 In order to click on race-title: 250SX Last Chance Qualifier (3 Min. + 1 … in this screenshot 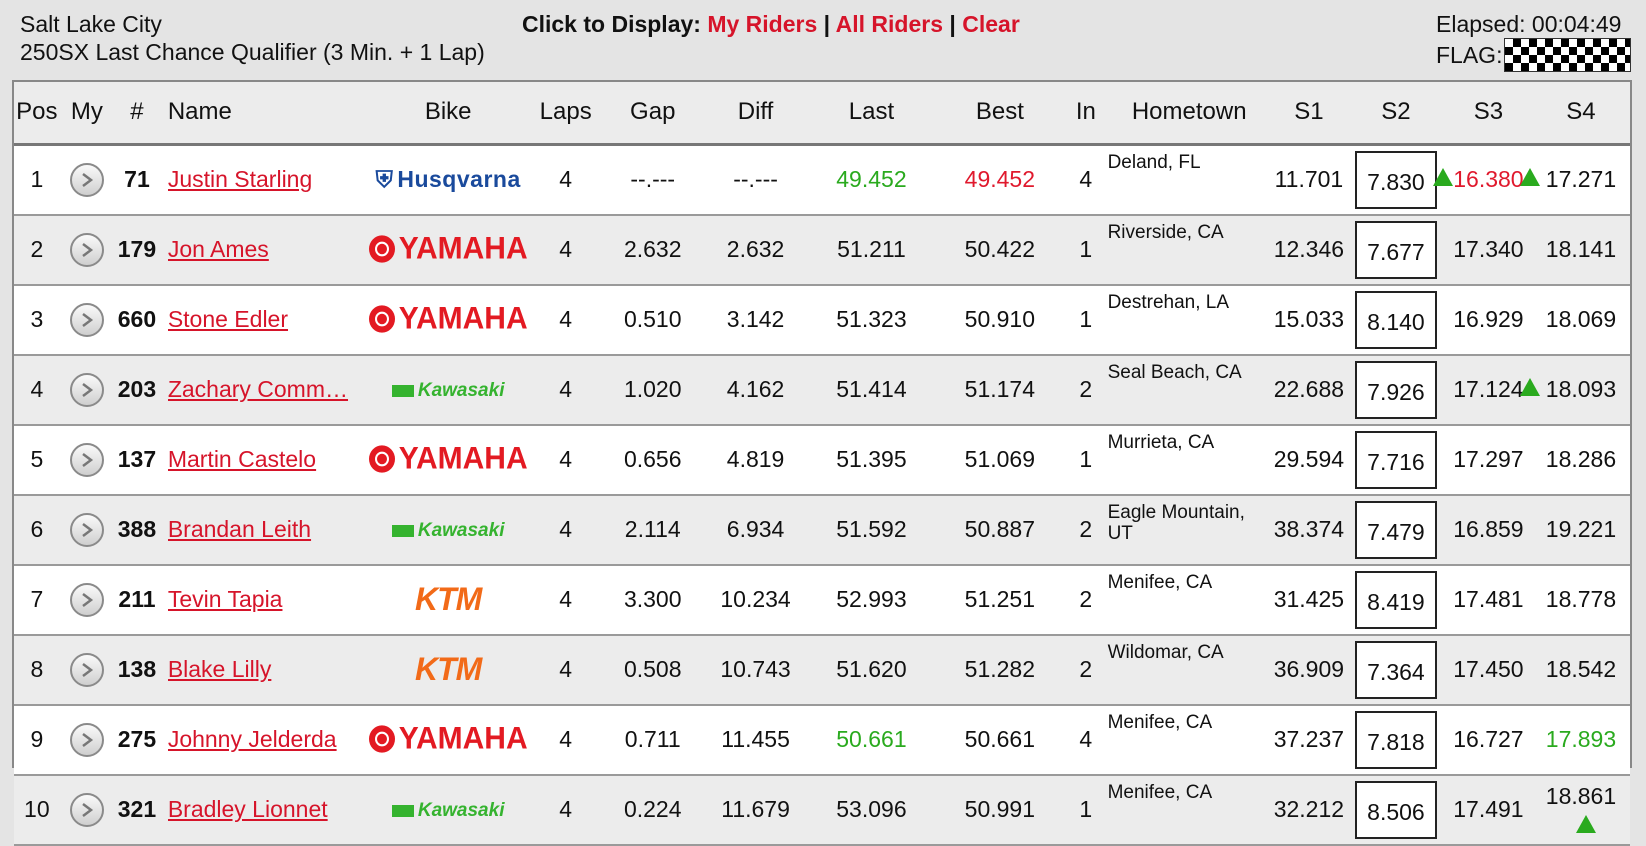, I will do `click(252, 52)`.